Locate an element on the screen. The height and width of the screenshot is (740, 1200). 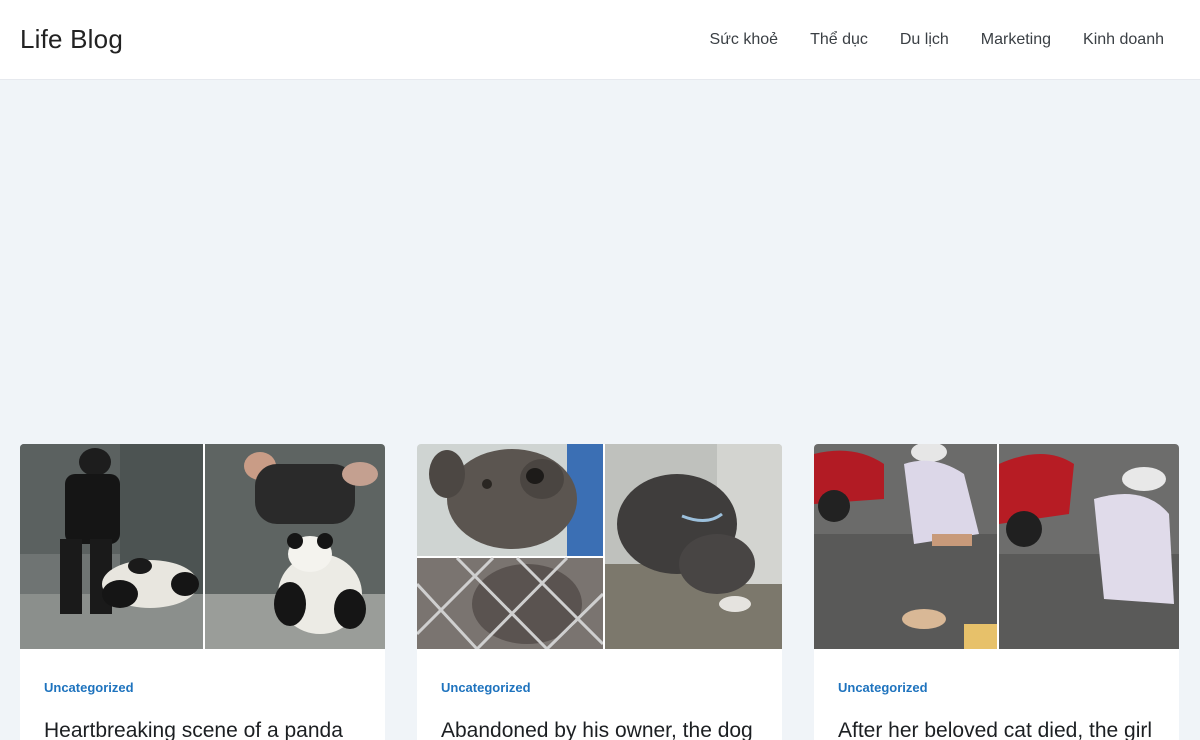
post-title: Abandoned by his owner, the dog is located at coordinates (599, 728).